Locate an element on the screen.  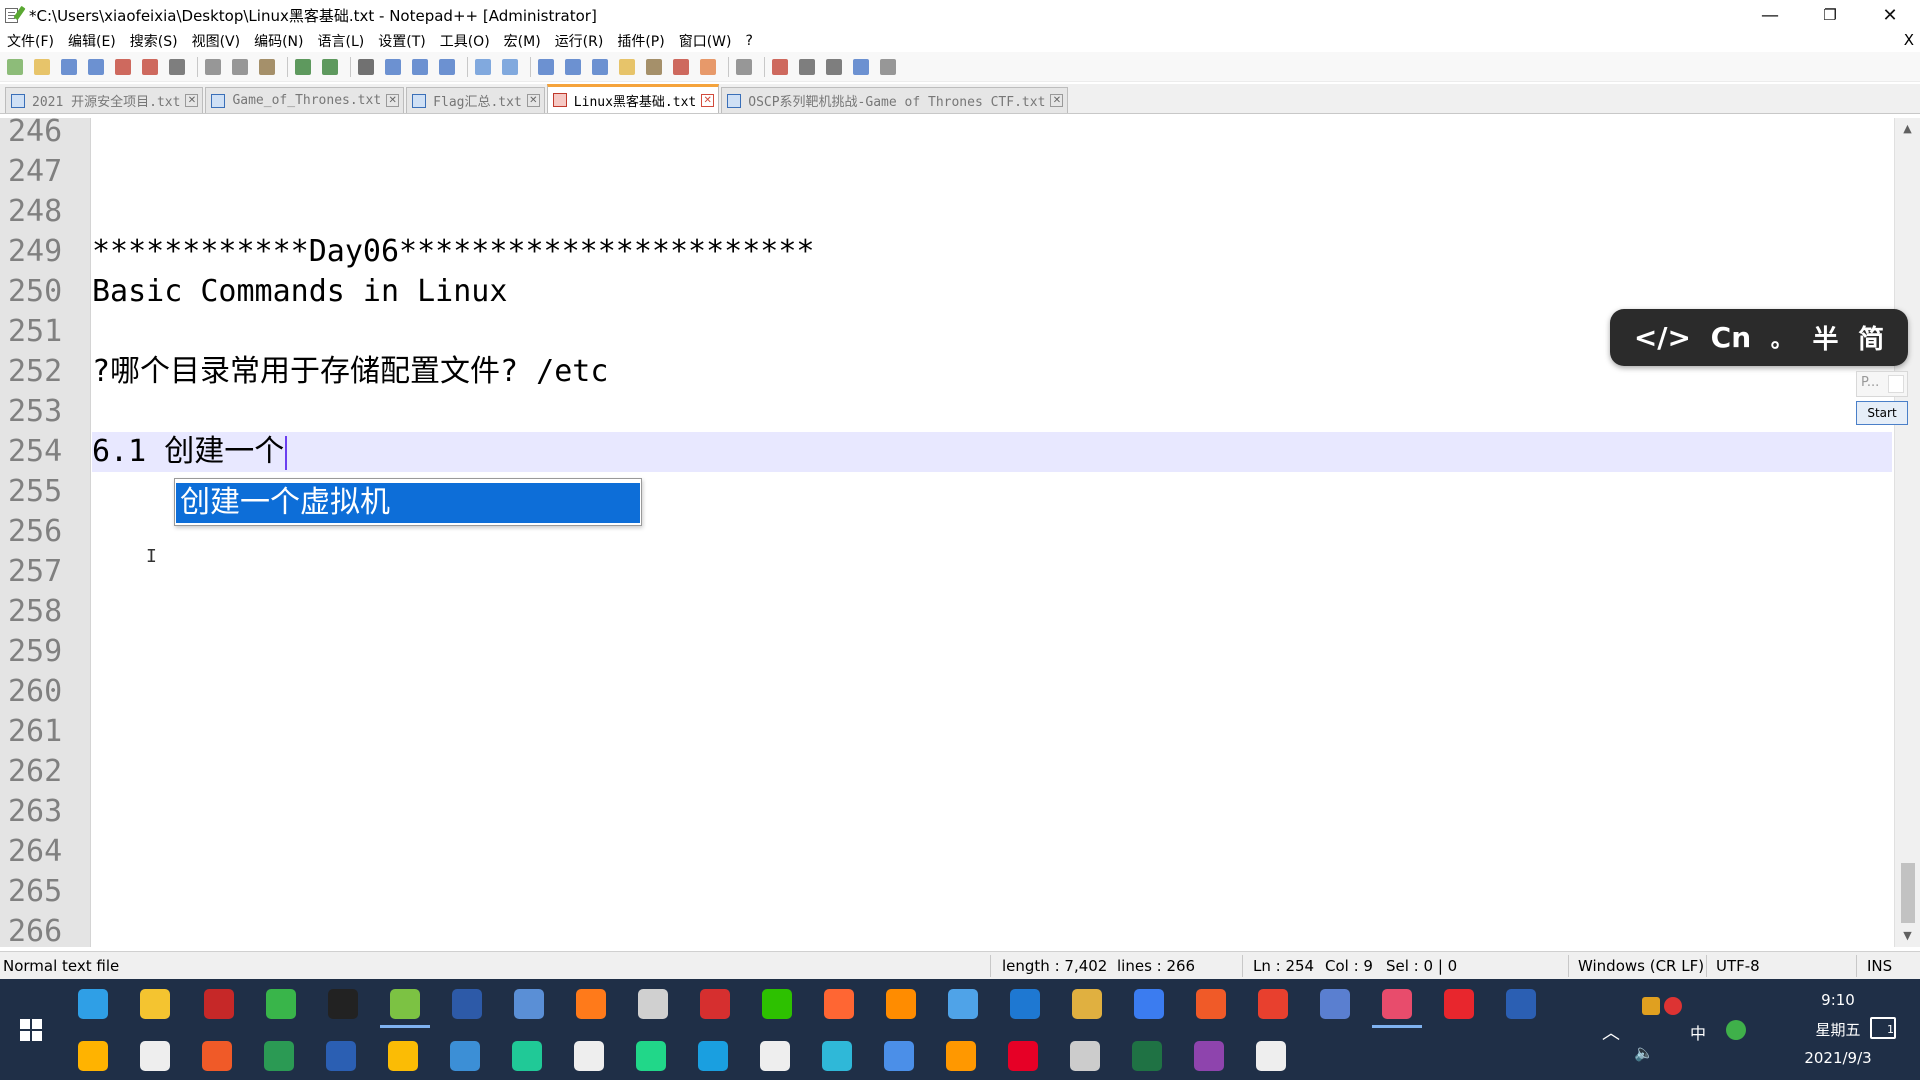
menu-help: ? is located at coordinates (749, 41).